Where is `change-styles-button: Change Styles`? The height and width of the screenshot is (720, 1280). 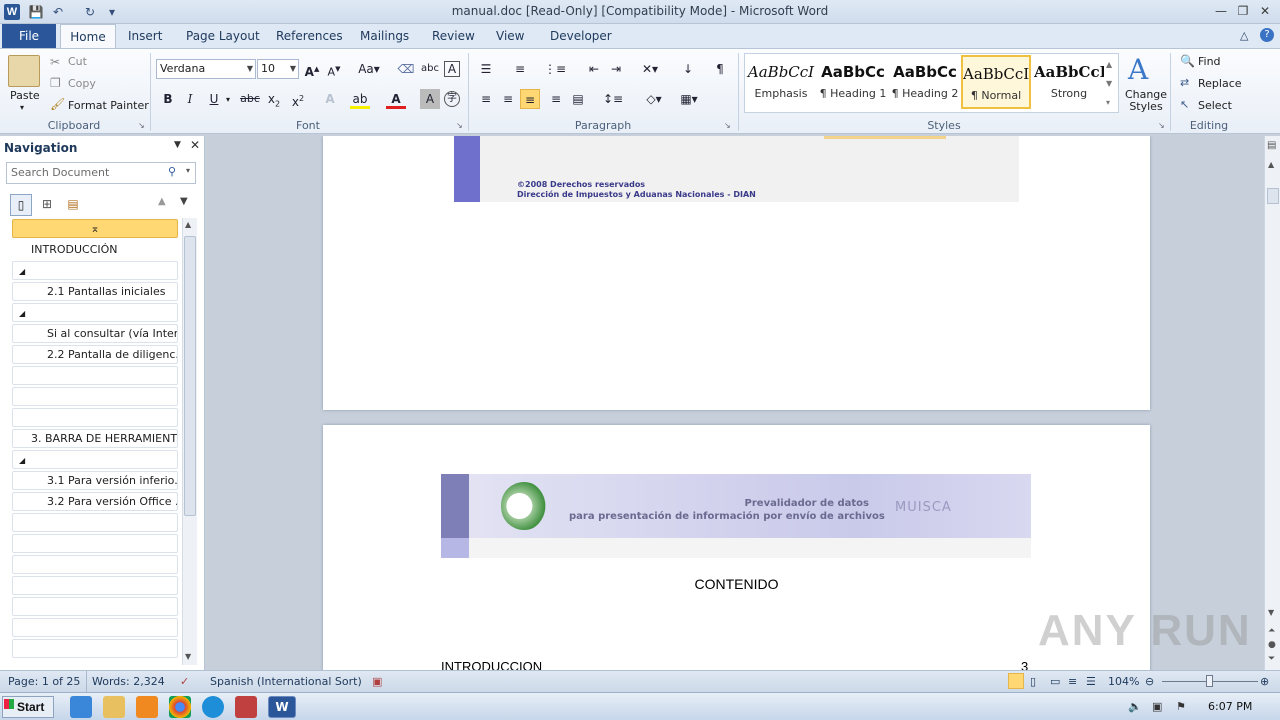
change-styles-button: Change Styles is located at coordinates (1146, 101).